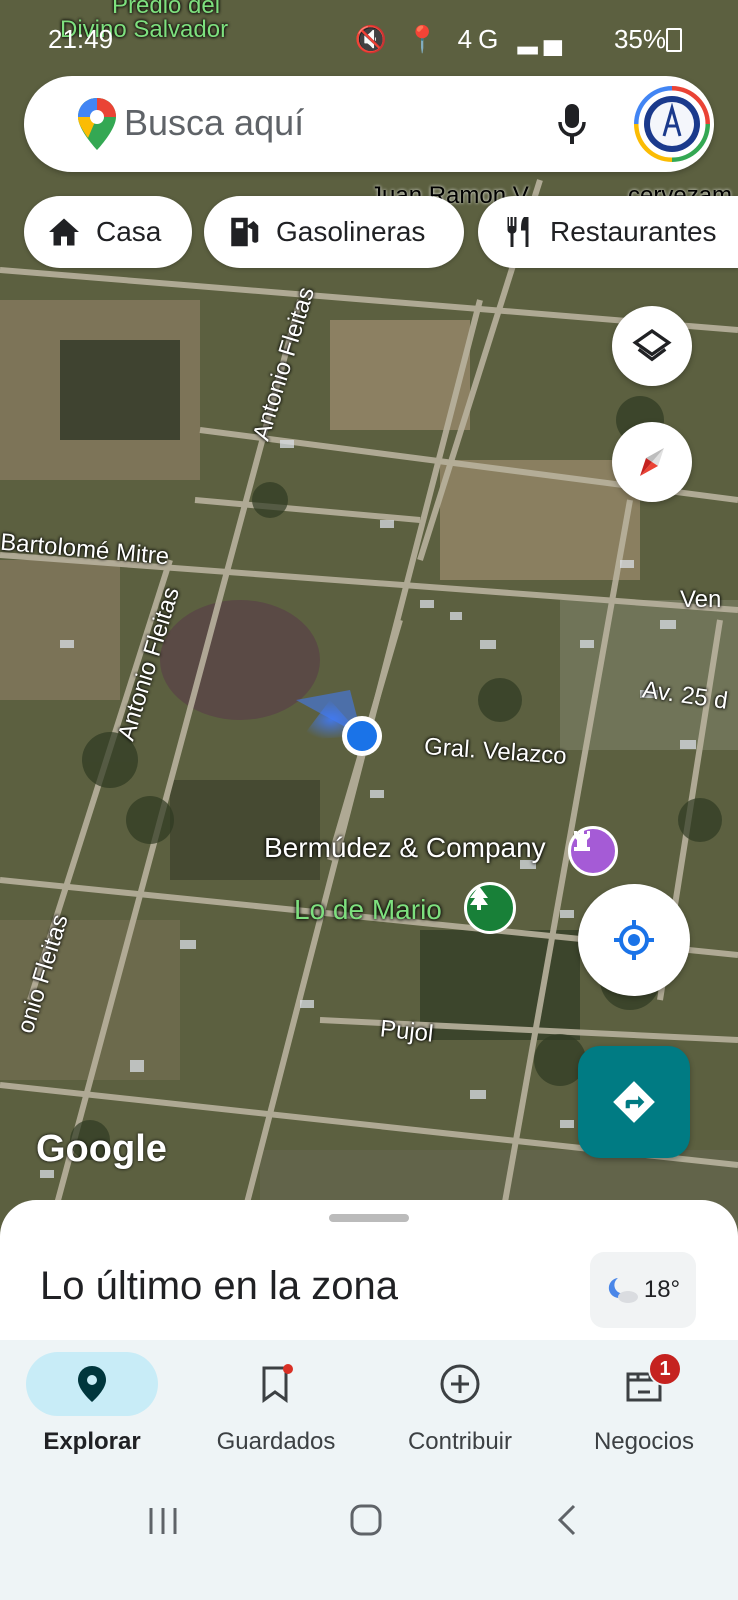 This screenshot has height=1600, width=738. Describe the element at coordinates (633, 231) in the screenshot. I see `chip-restaurants-label: Restaurantes` at that location.